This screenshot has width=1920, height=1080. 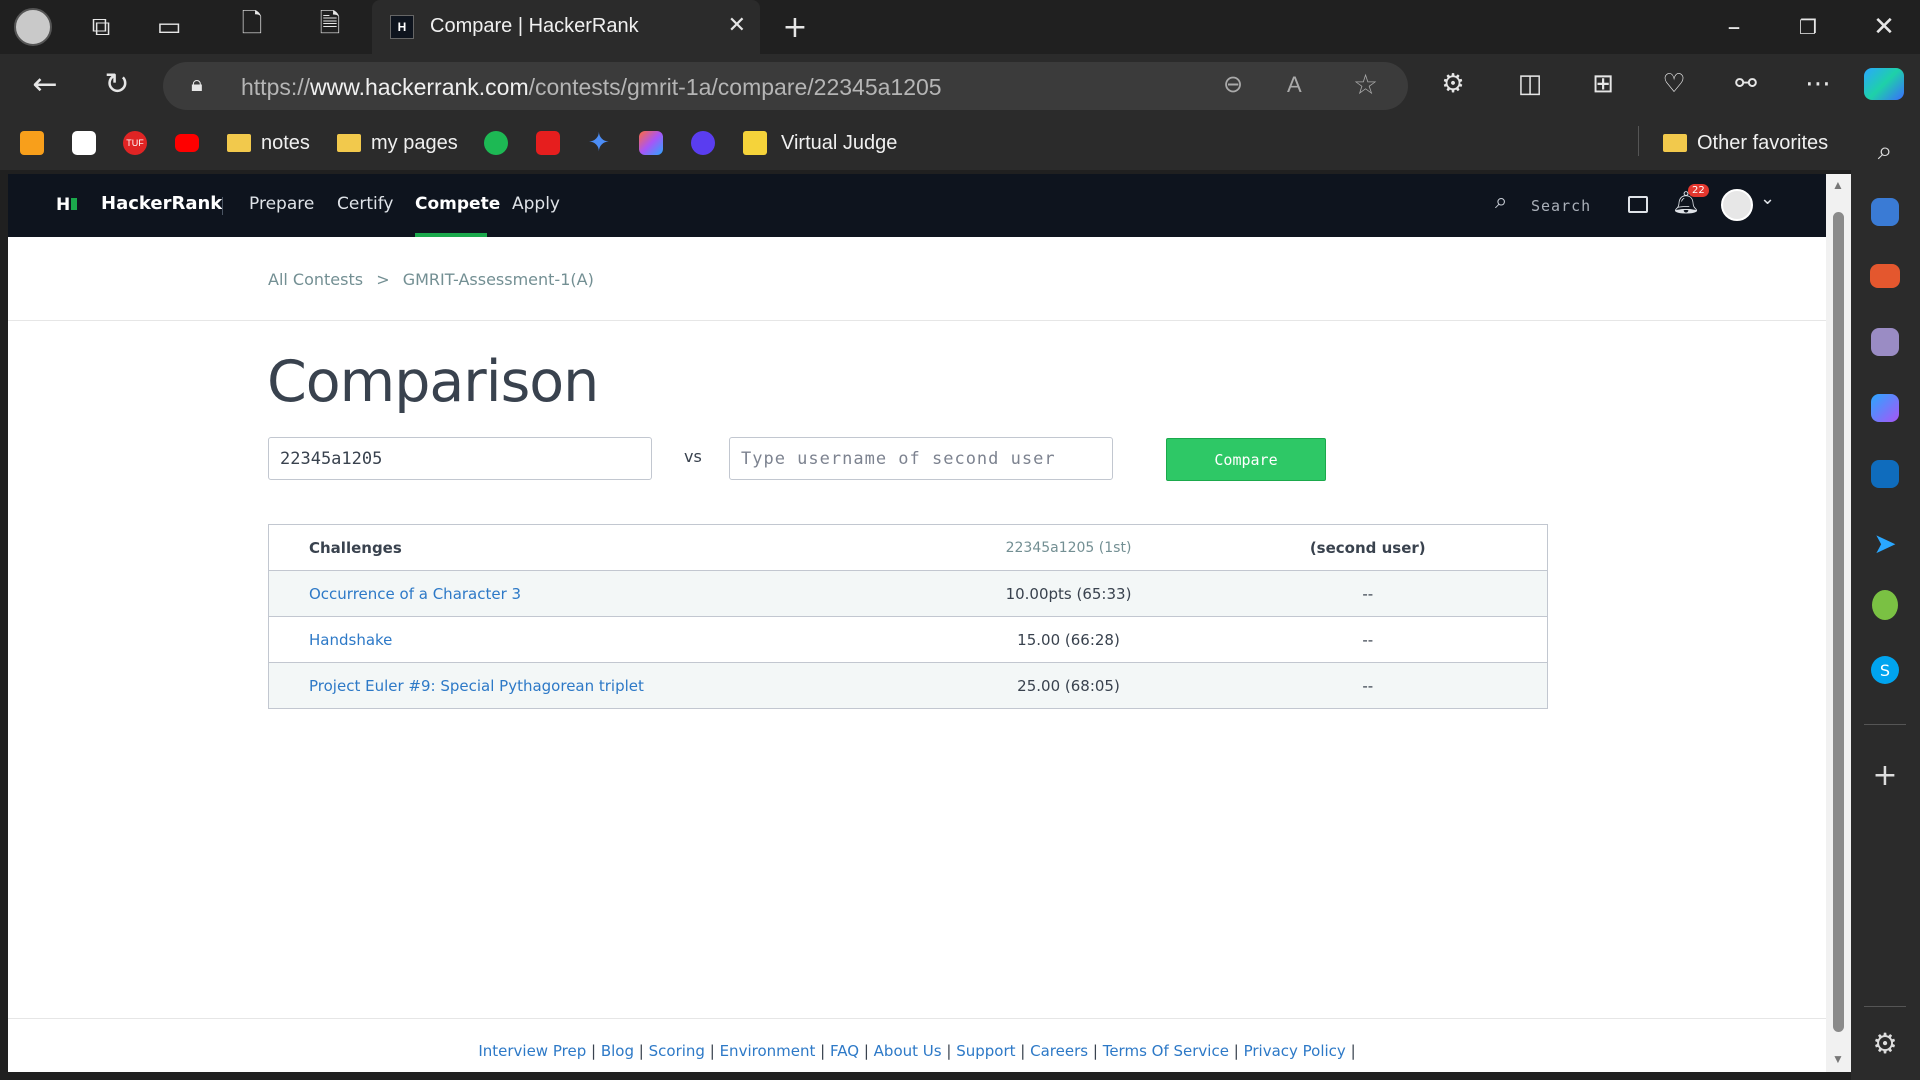 I want to click on first-user-input, so click(x=460, y=458).